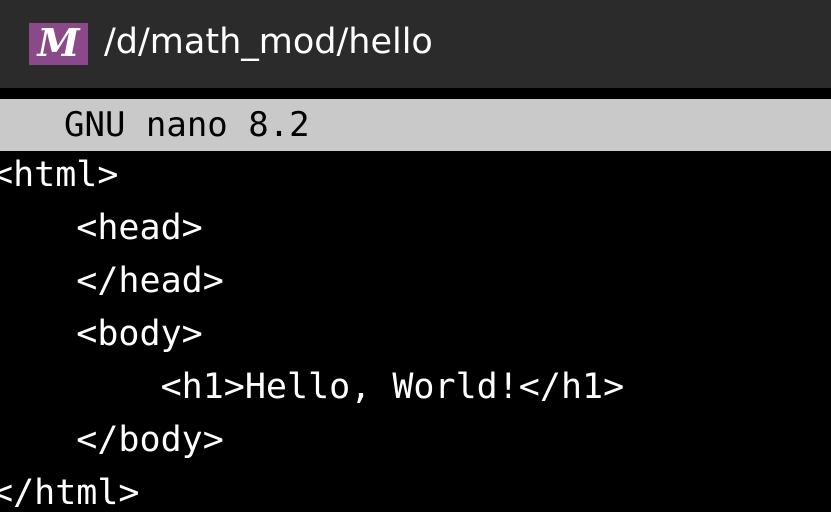  I want to click on nano-title-bar: GNU nano 8.2, so click(415, 125).